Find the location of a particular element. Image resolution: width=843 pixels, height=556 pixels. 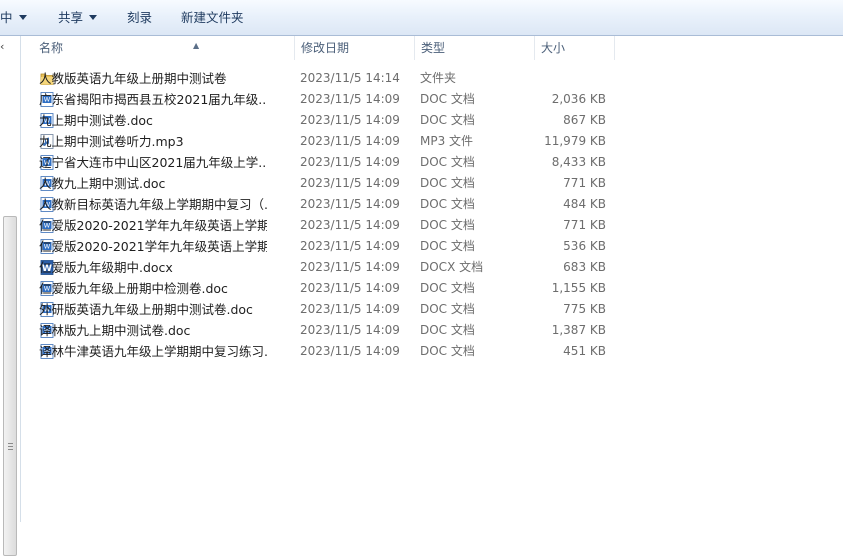

burn-label: 刻录 is located at coordinates (140, 17).